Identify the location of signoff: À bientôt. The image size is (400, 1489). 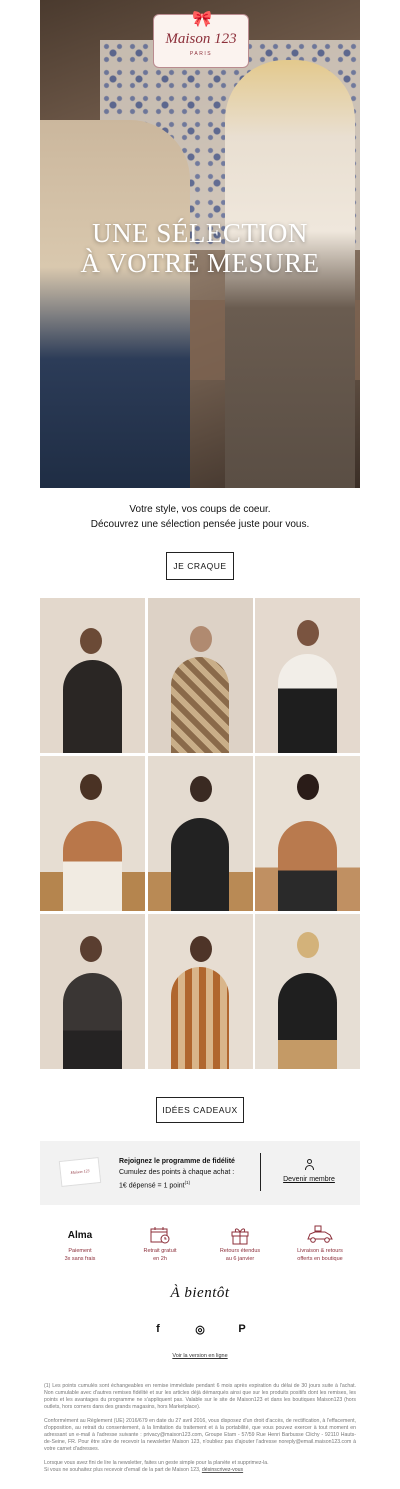
(200, 1293).